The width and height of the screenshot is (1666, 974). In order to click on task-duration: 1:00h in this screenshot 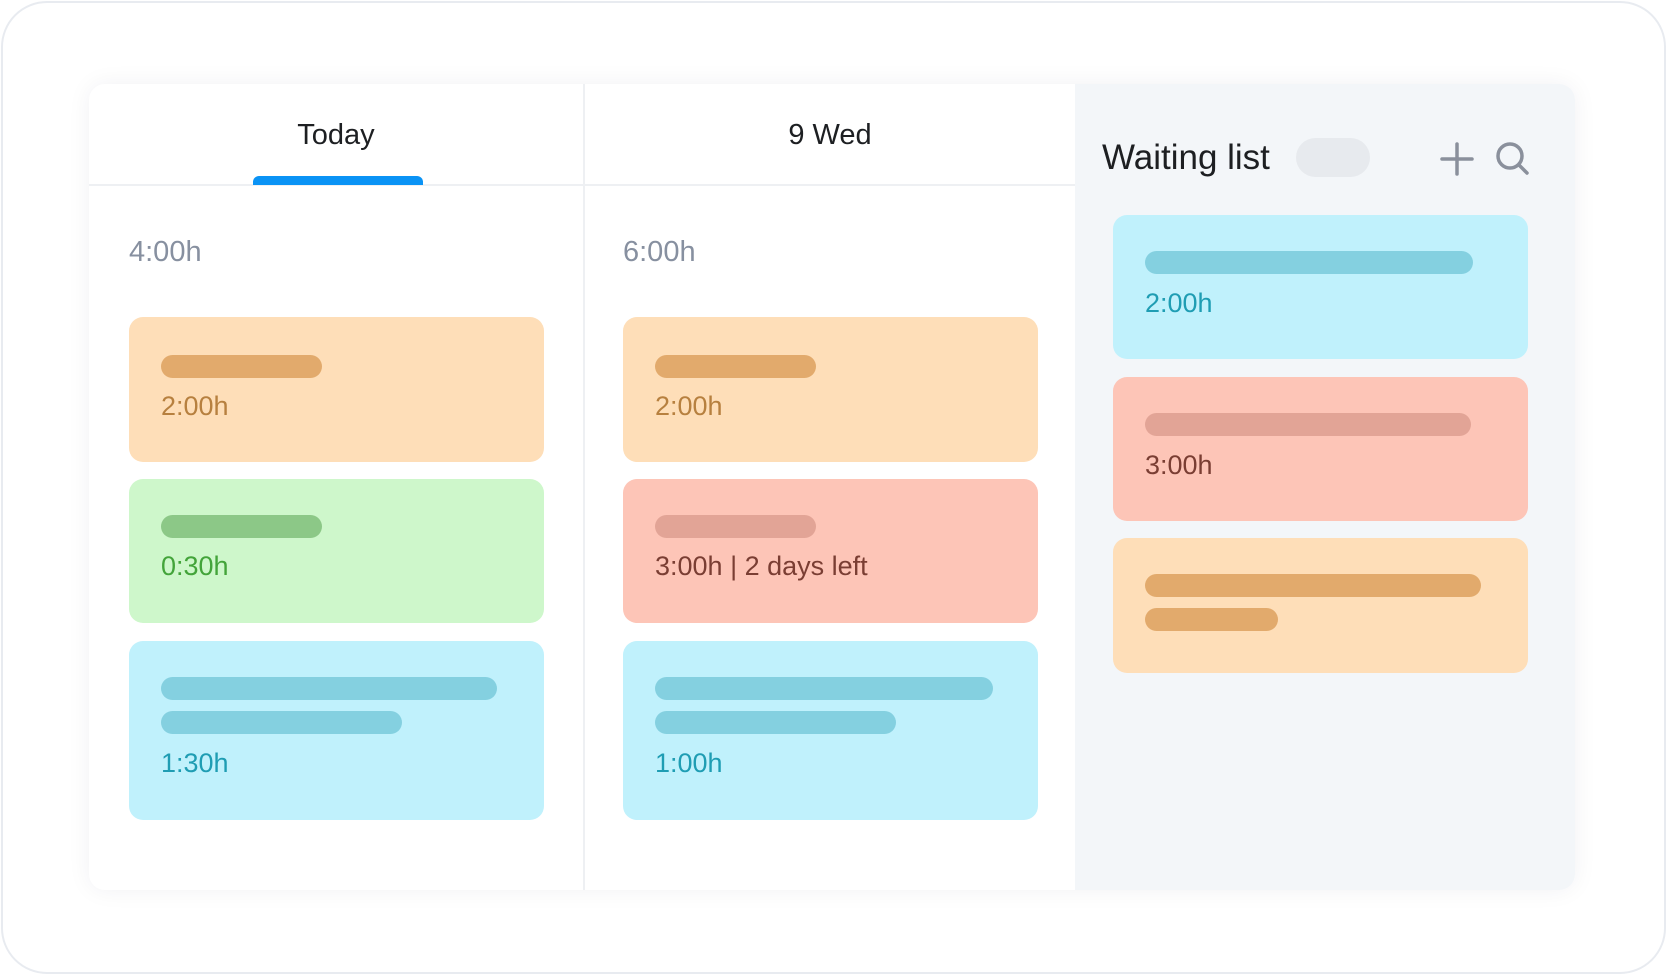, I will do `click(689, 763)`.